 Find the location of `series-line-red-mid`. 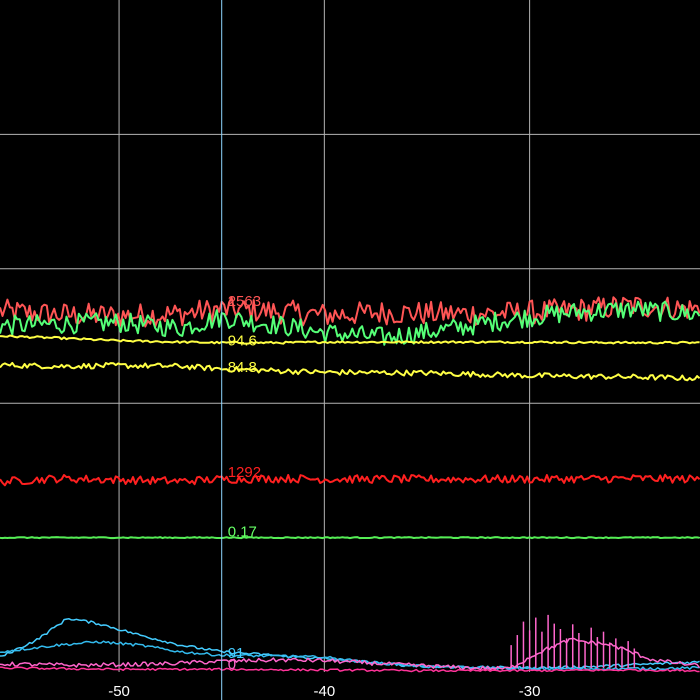

series-line-red-mid is located at coordinates (350, 480).